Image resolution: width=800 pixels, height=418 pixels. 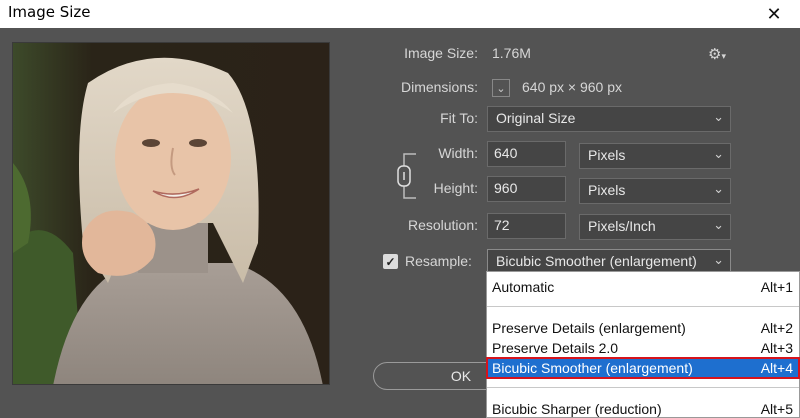 What do you see at coordinates (526, 226) in the screenshot?
I see `resolution-input: 72` at bounding box center [526, 226].